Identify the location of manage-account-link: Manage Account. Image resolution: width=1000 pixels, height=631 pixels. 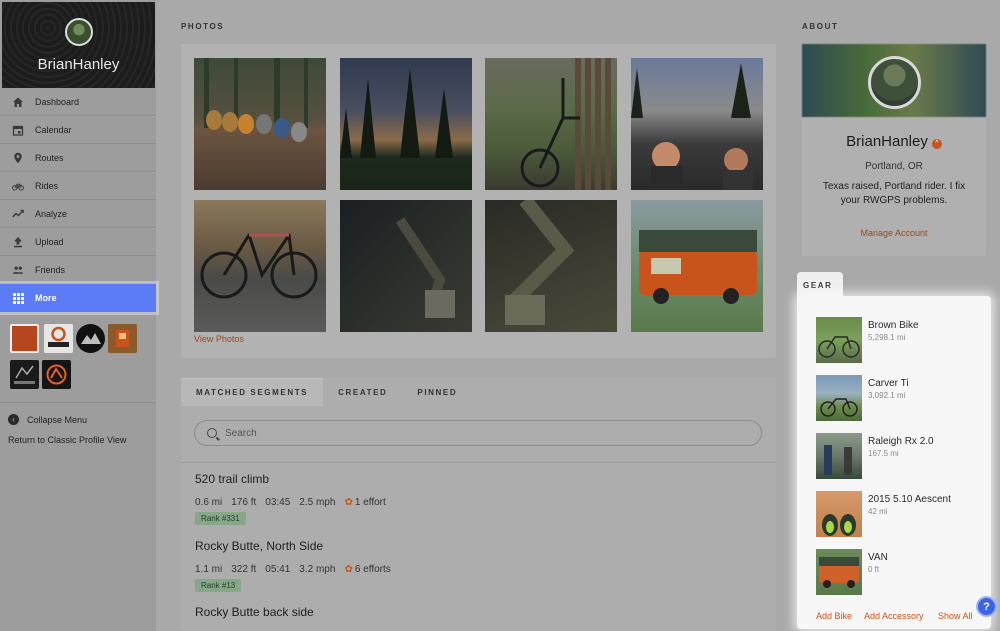
(894, 233).